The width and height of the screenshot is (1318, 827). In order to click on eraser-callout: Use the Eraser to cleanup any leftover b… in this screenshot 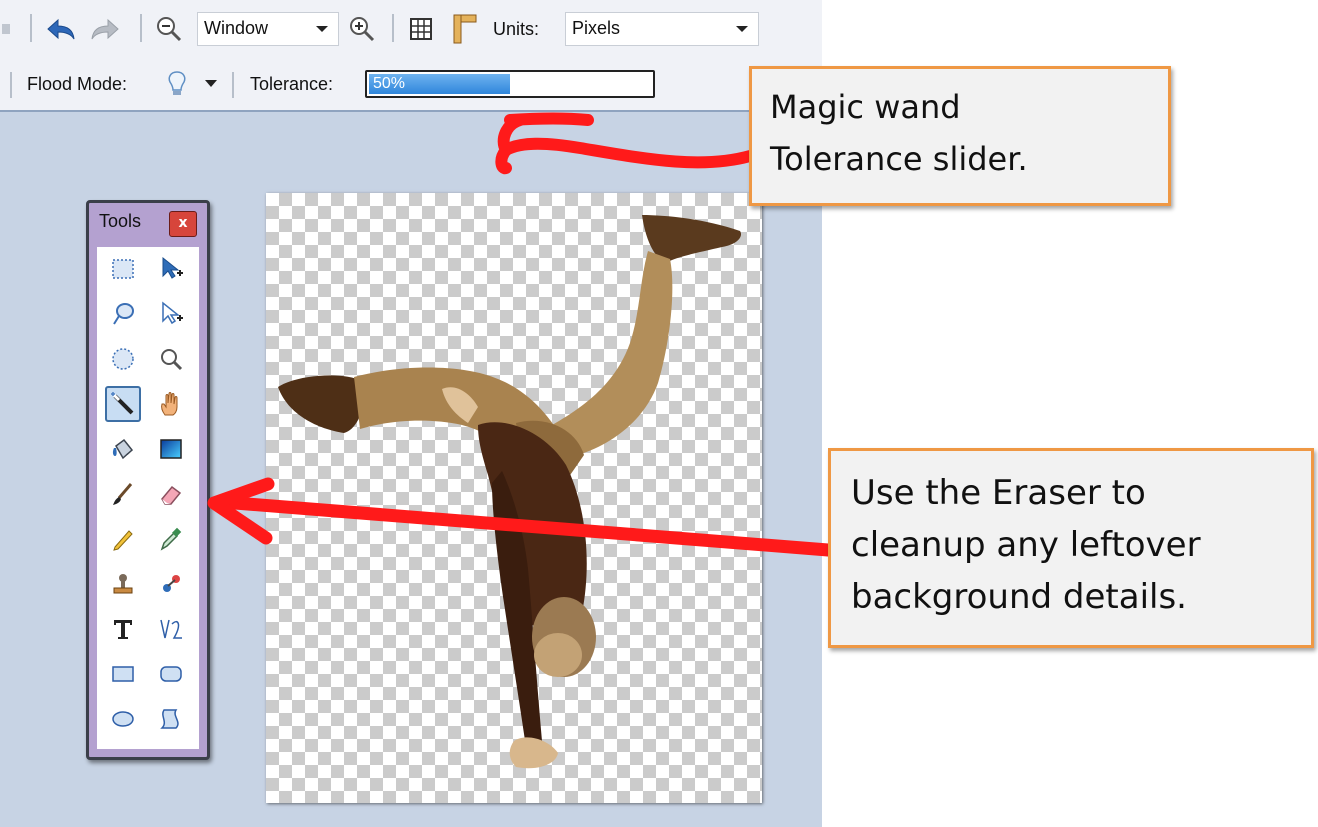, I will do `click(1071, 548)`.